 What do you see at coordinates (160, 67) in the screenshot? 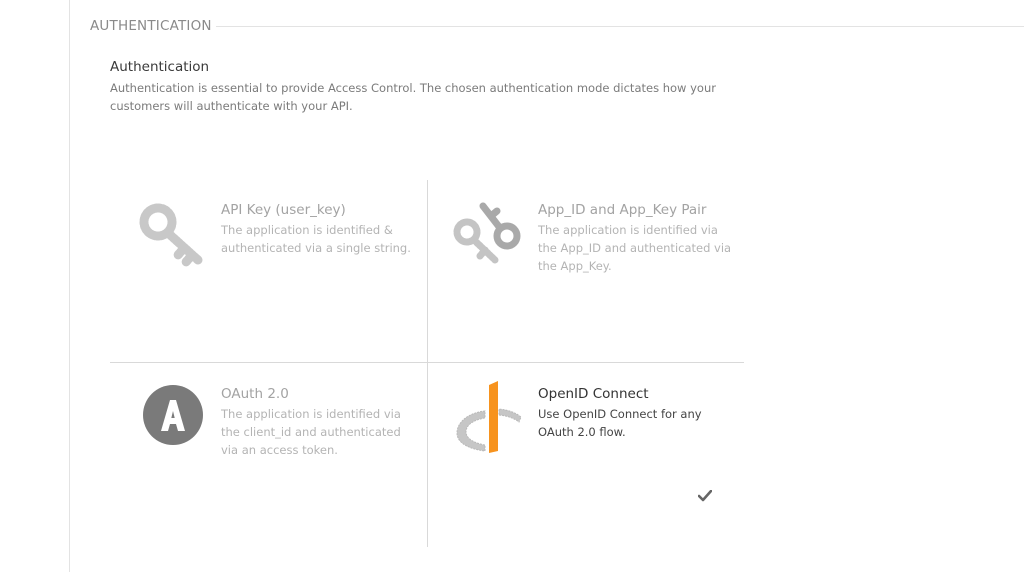
I see `intro-heading: Authentication` at bounding box center [160, 67].